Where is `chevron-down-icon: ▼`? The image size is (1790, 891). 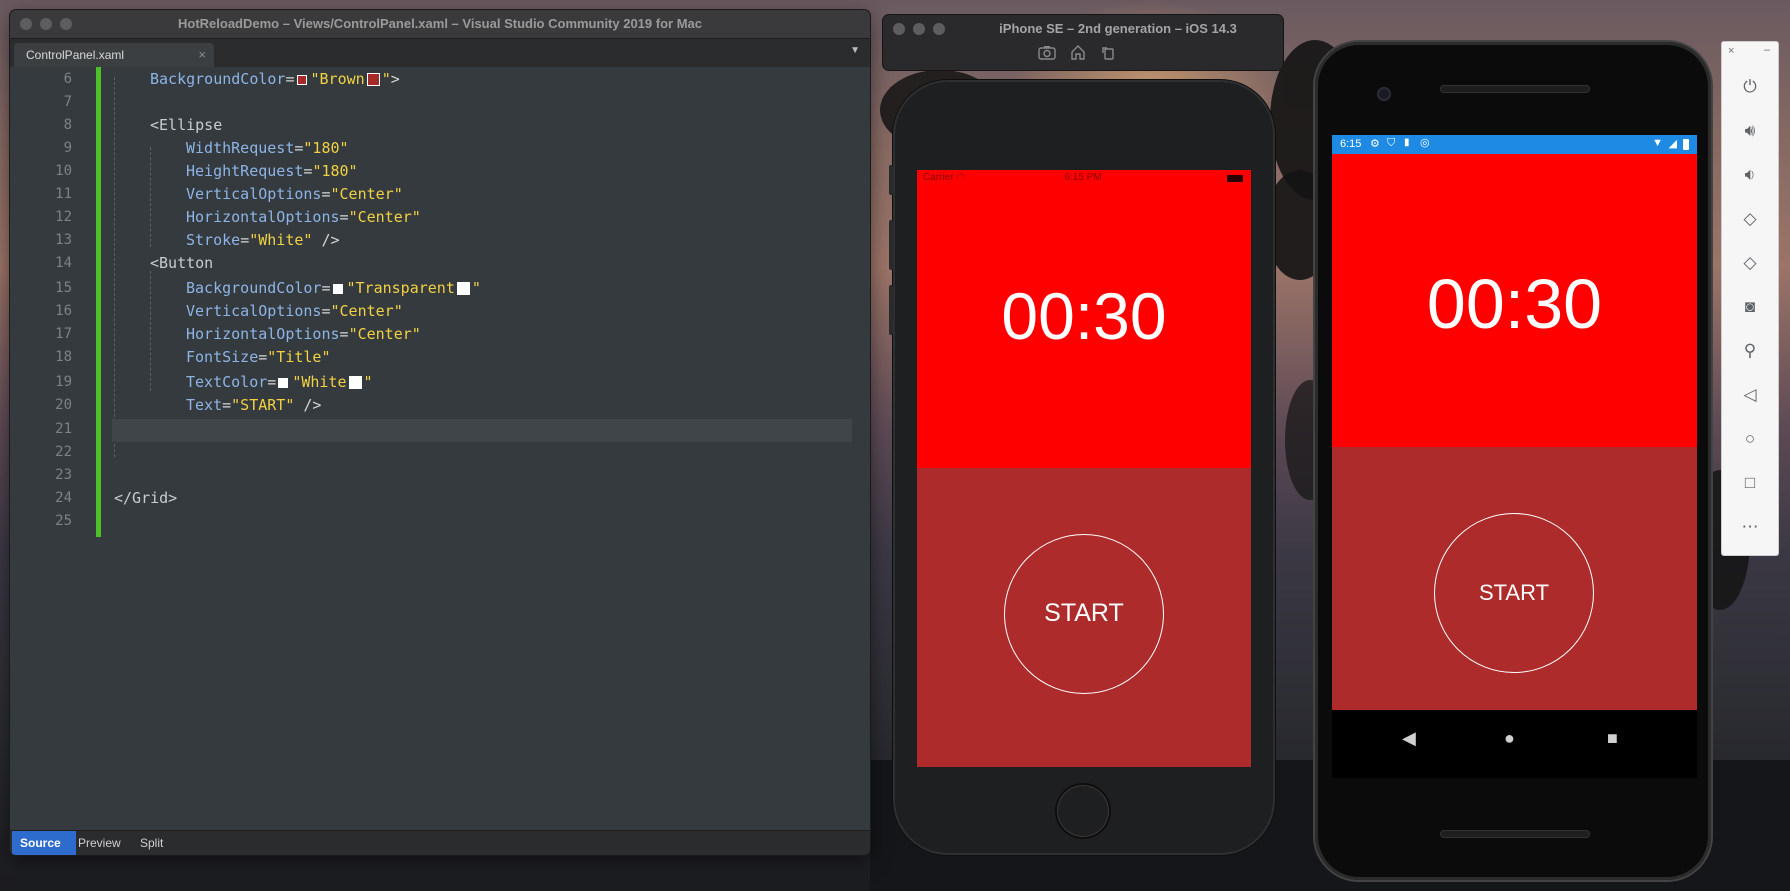
chevron-down-icon: ▼ is located at coordinates (855, 50).